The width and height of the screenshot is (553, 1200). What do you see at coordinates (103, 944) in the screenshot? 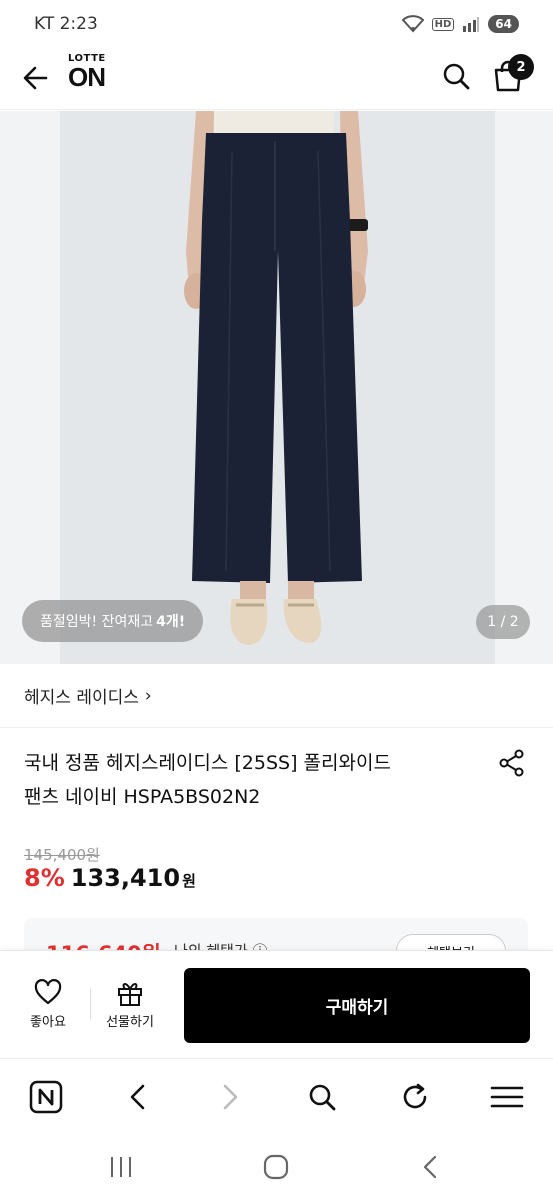
I see `benefit-price: 116,640원` at bounding box center [103, 944].